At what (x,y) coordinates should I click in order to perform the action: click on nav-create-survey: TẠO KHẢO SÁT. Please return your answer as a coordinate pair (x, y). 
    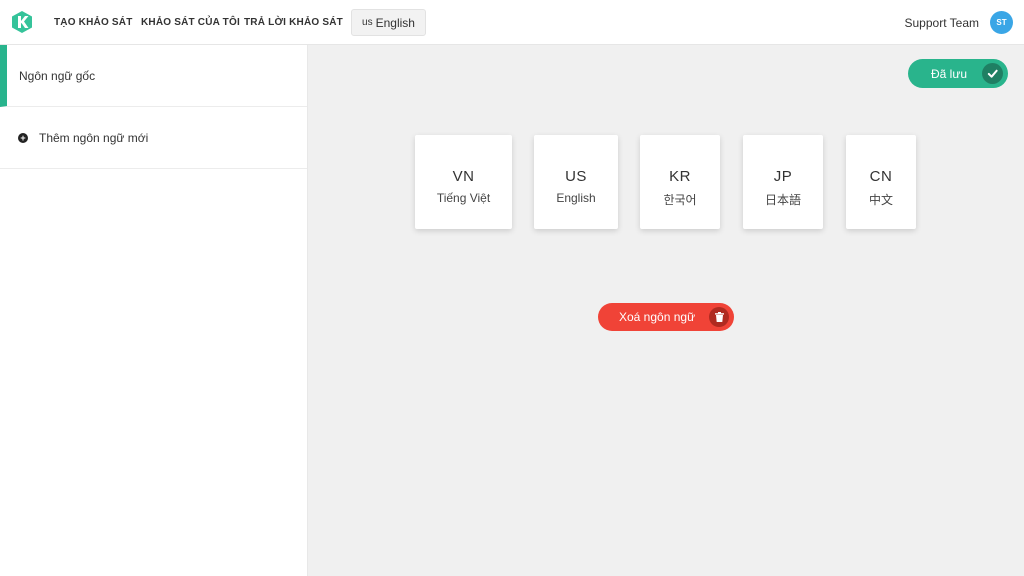
    Looking at the image, I should click on (93, 22).